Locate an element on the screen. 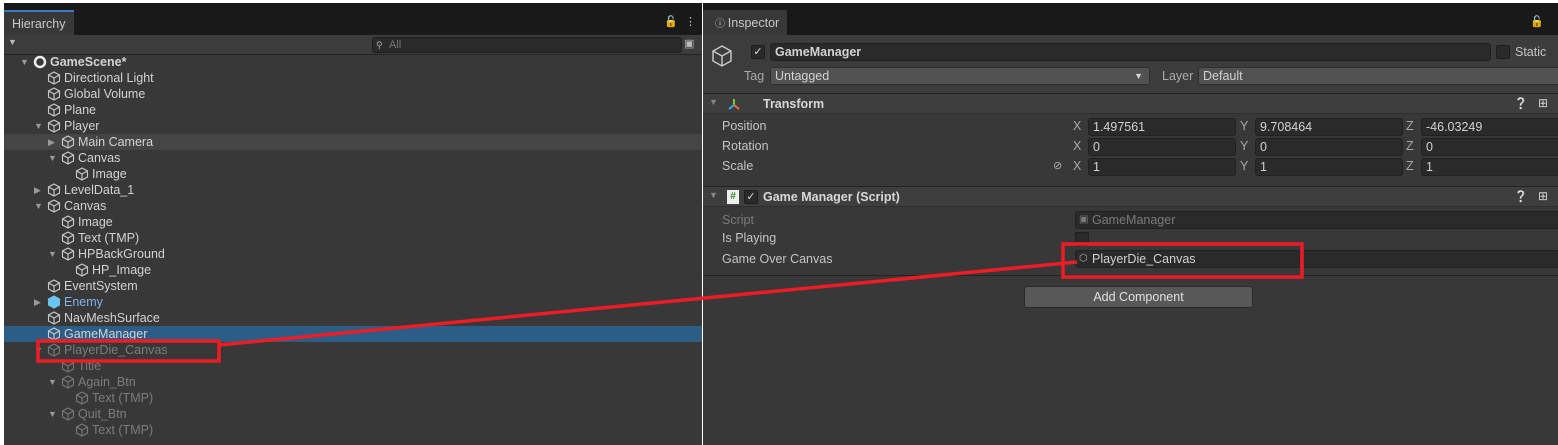 The image size is (1558, 445). hierarchy-item: Title is located at coordinates (353, 366).